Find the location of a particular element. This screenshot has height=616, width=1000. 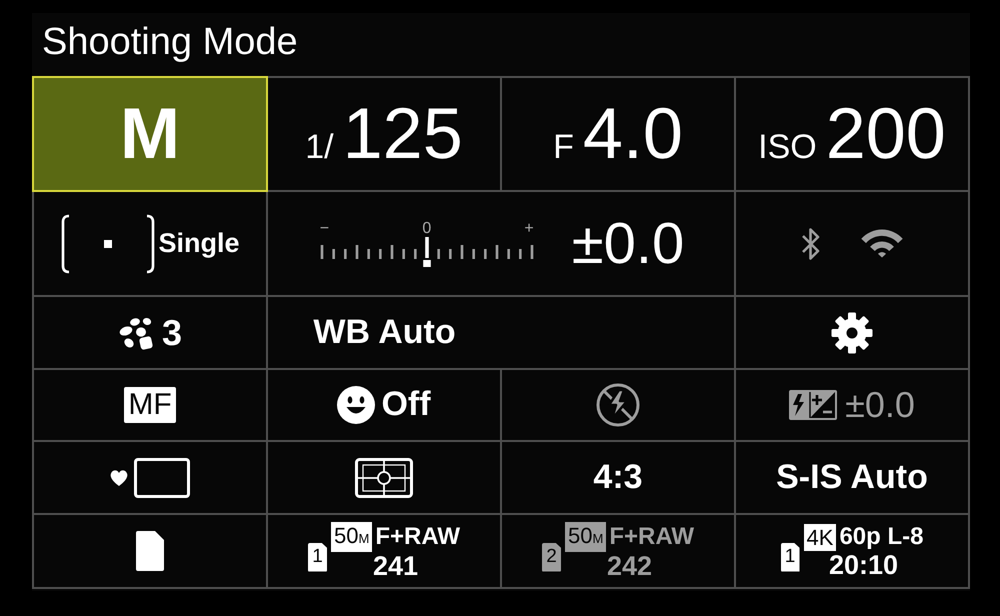

setting-tile: M is located at coordinates (150, 134).